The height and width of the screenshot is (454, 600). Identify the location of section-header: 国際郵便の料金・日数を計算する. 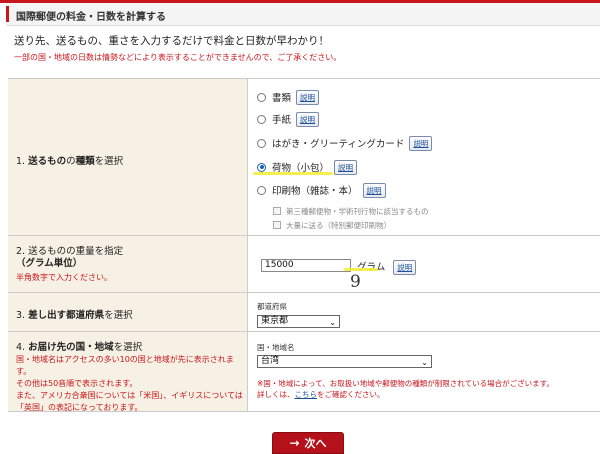
(303, 14).